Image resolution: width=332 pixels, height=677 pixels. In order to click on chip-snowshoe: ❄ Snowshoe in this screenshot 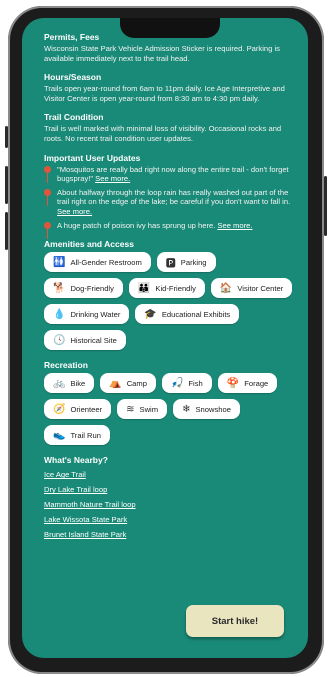, I will do `click(206, 409)`.